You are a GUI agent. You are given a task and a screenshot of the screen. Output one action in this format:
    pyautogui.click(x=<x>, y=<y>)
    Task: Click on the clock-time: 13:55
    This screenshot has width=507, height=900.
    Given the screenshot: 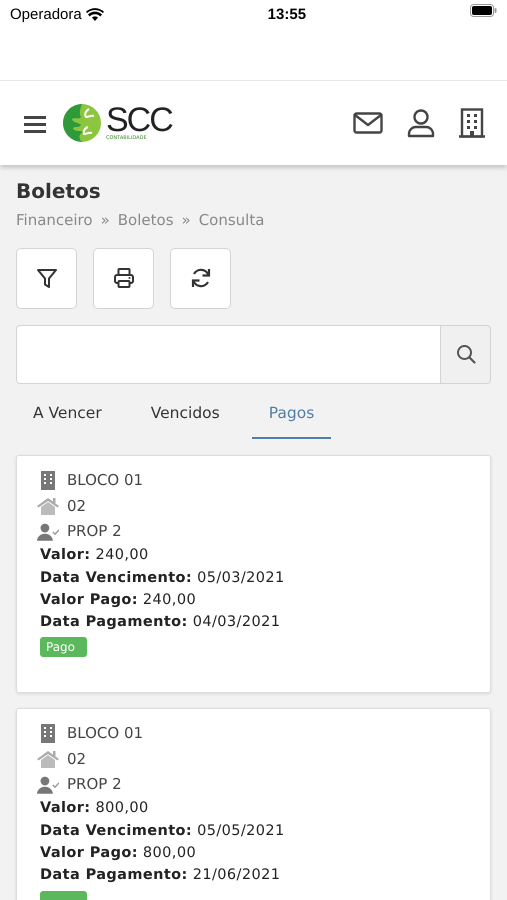 What is the action you would take?
    pyautogui.click(x=287, y=15)
    